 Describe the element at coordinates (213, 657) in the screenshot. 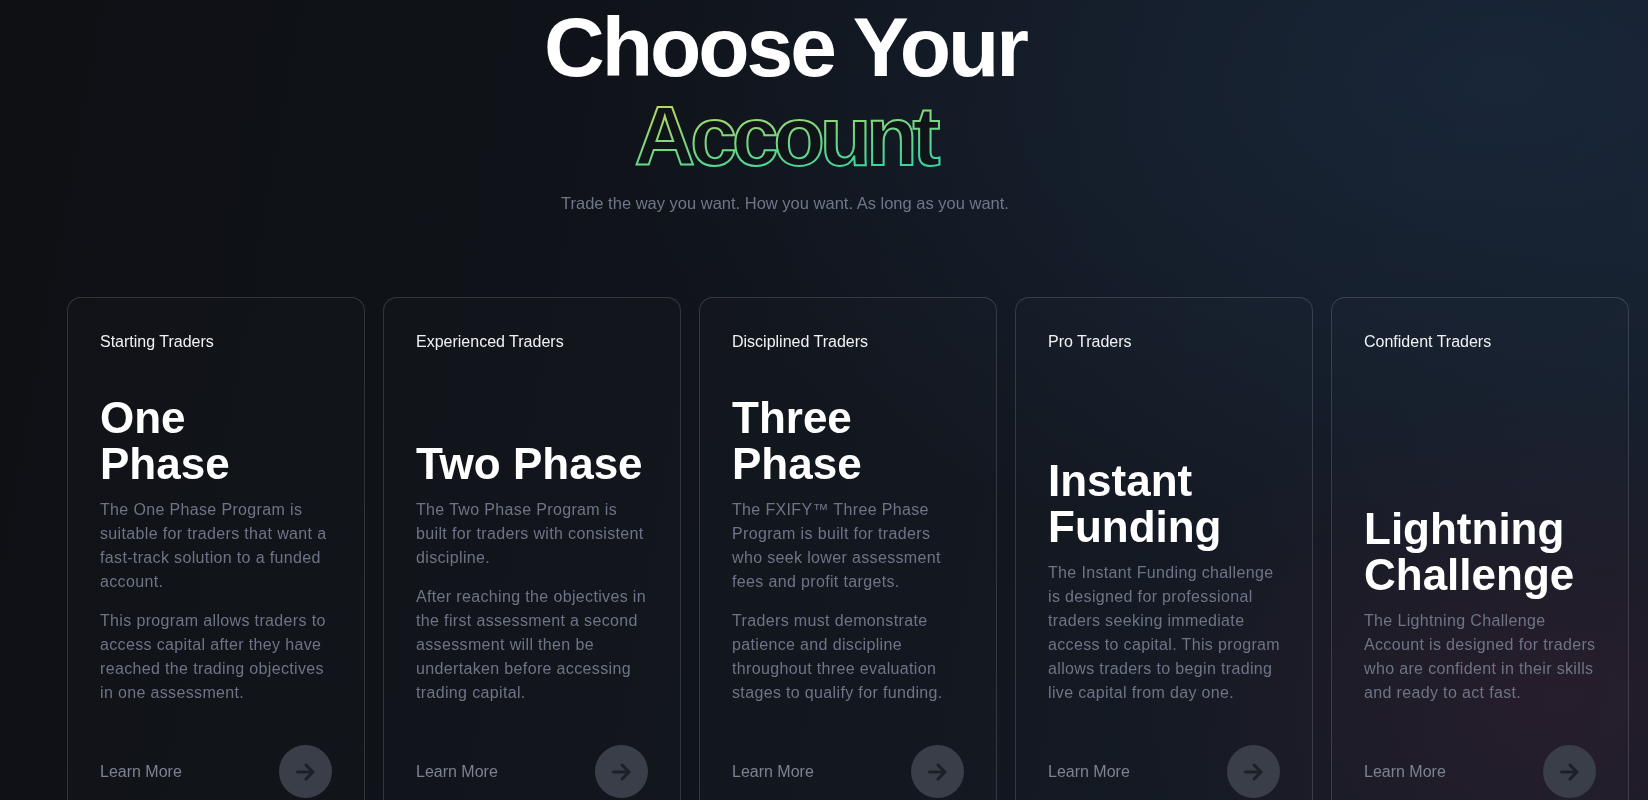

I see `card-description: This program allows traders to access capital after they have reached the trading objectives in one assessment.` at that location.